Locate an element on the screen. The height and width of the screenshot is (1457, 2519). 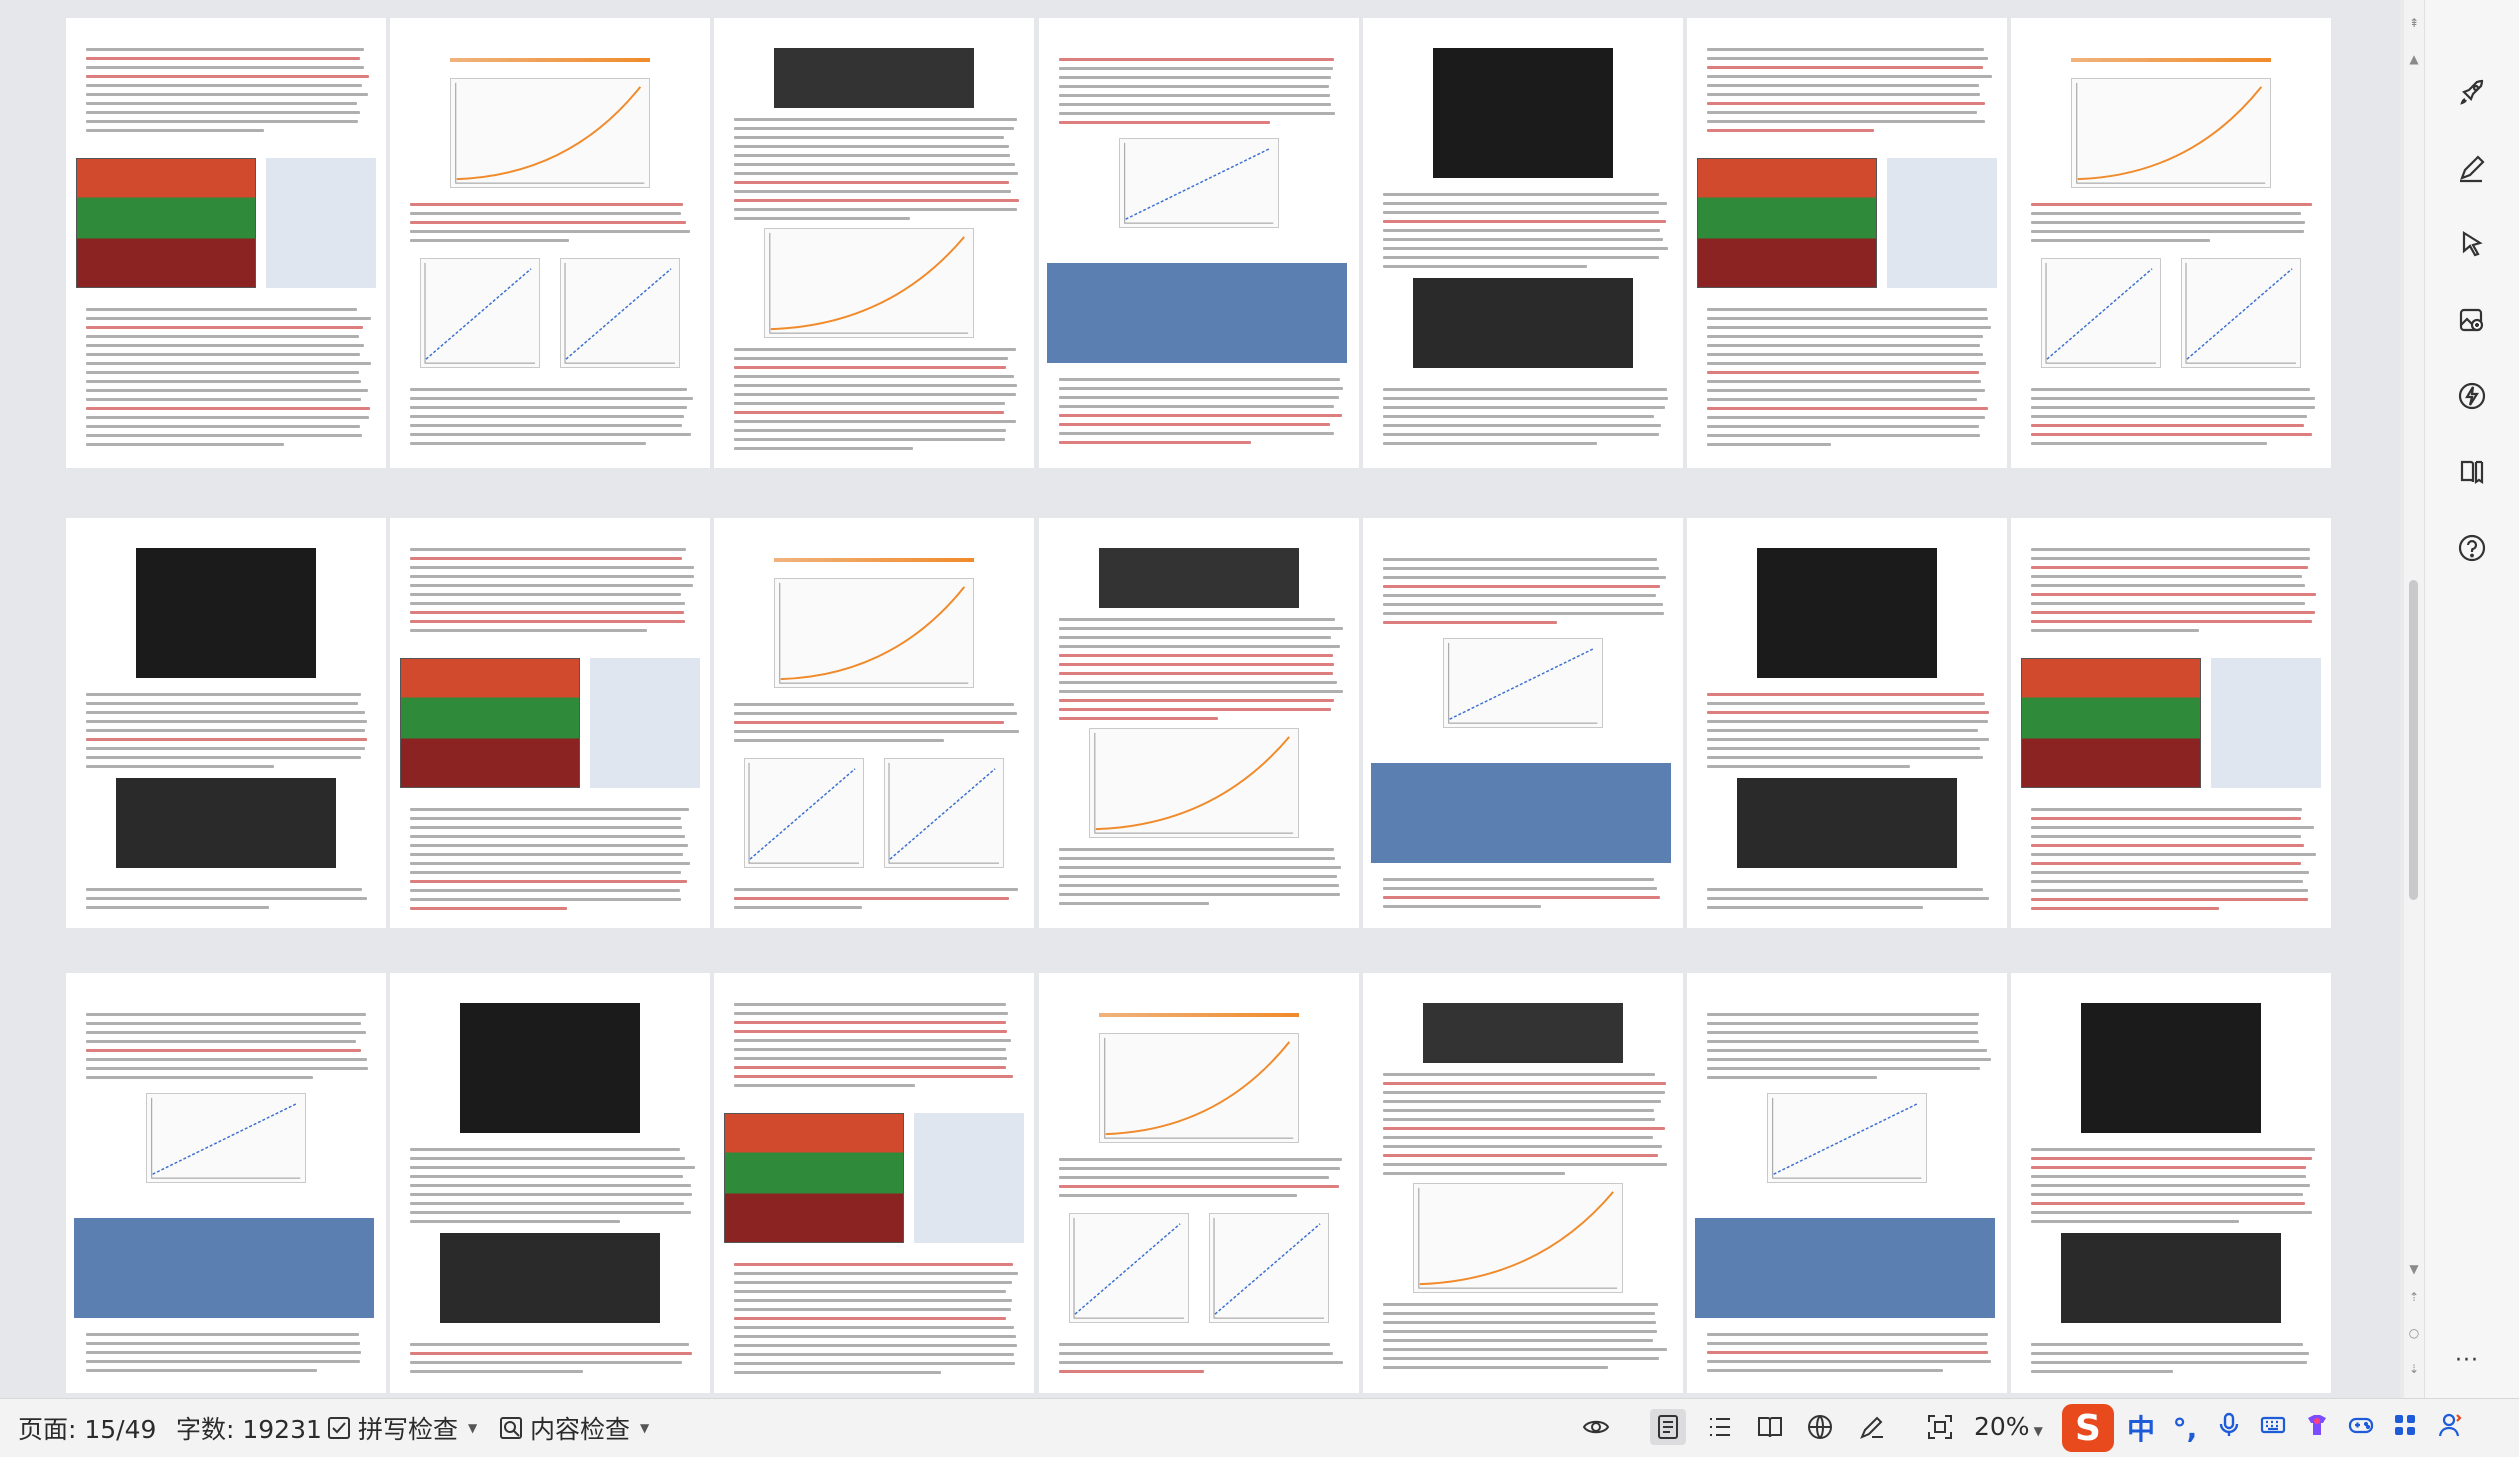
sogou-logo-icon: S is located at coordinates (2088, 1428).